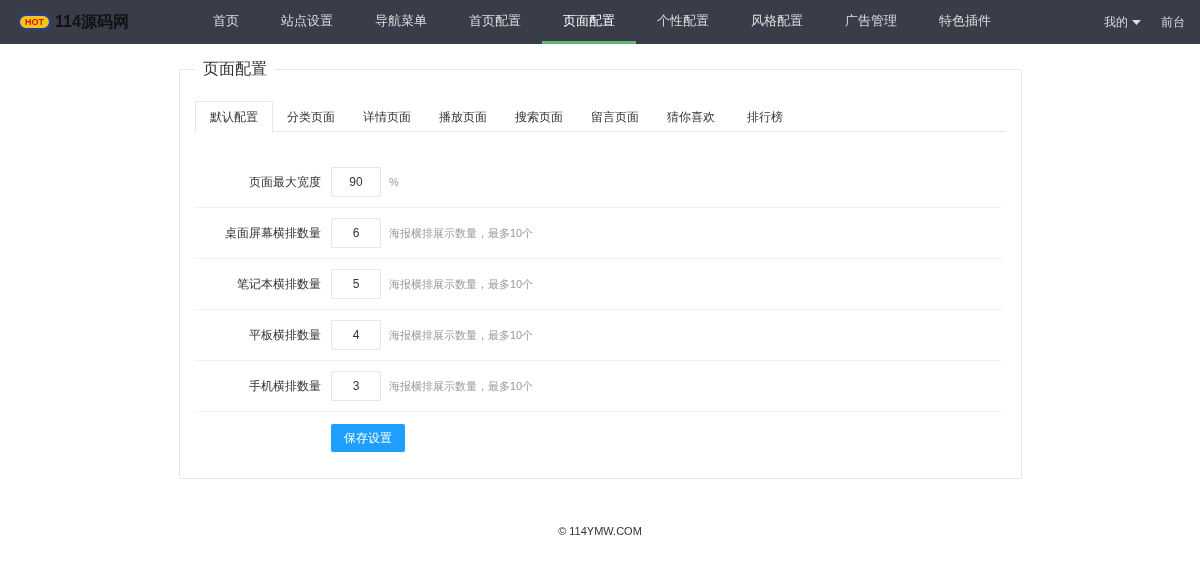 The height and width of the screenshot is (573, 1200). What do you see at coordinates (683, 22) in the screenshot?
I see `nav-tab: 个性配置` at bounding box center [683, 22].